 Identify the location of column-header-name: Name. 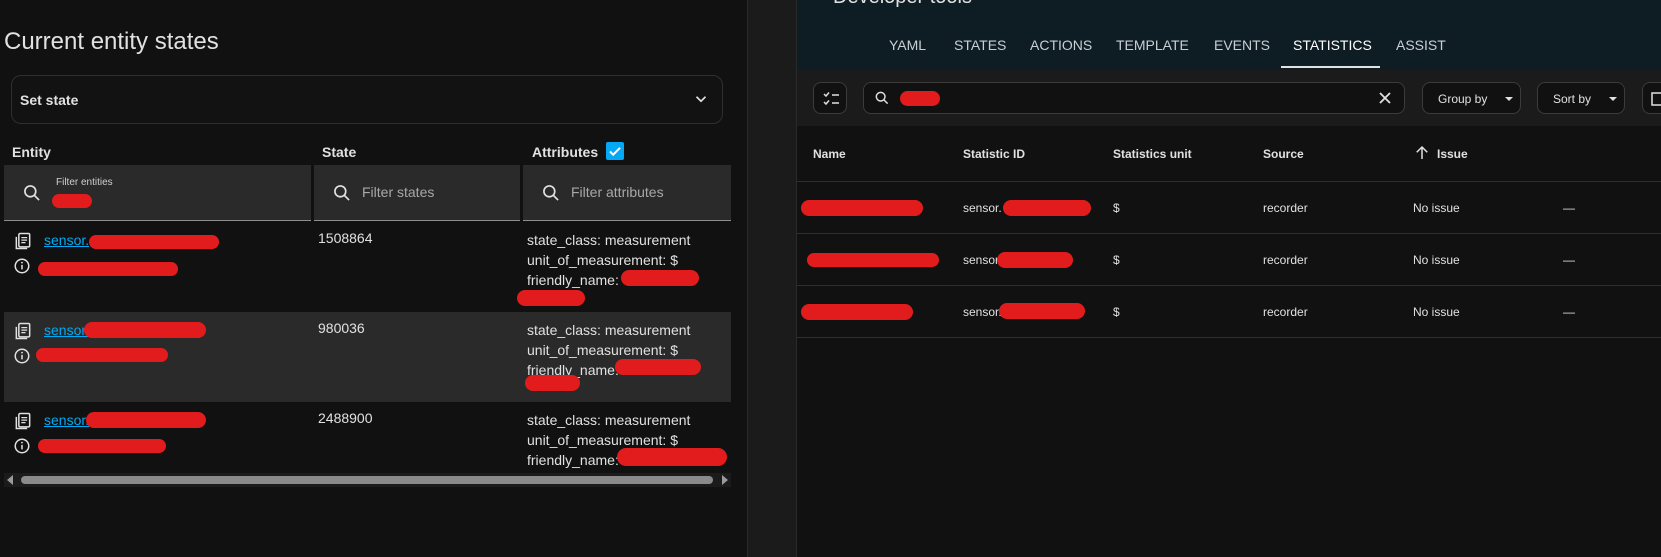
(829, 154).